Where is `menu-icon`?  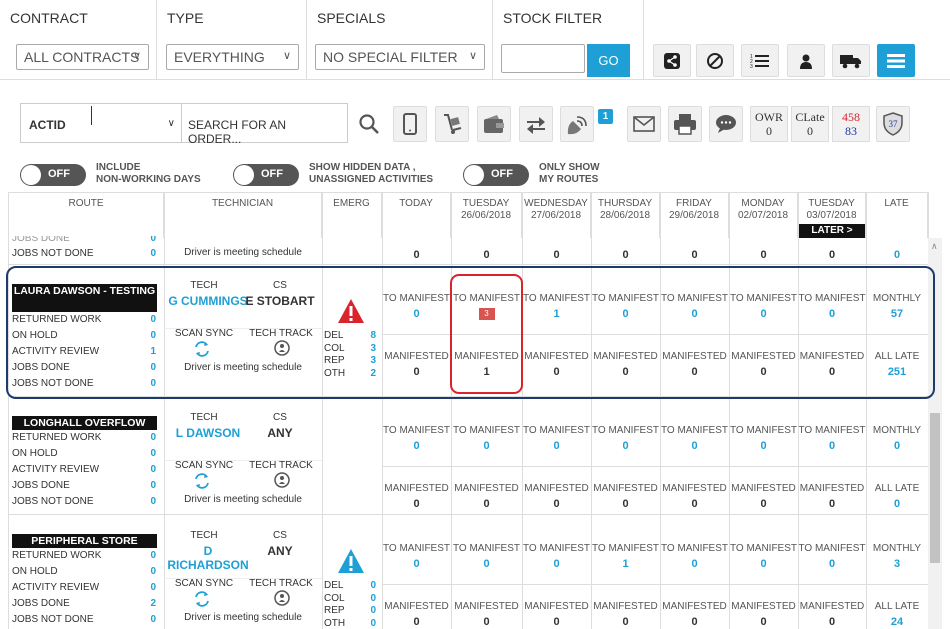 menu-icon is located at coordinates (896, 60).